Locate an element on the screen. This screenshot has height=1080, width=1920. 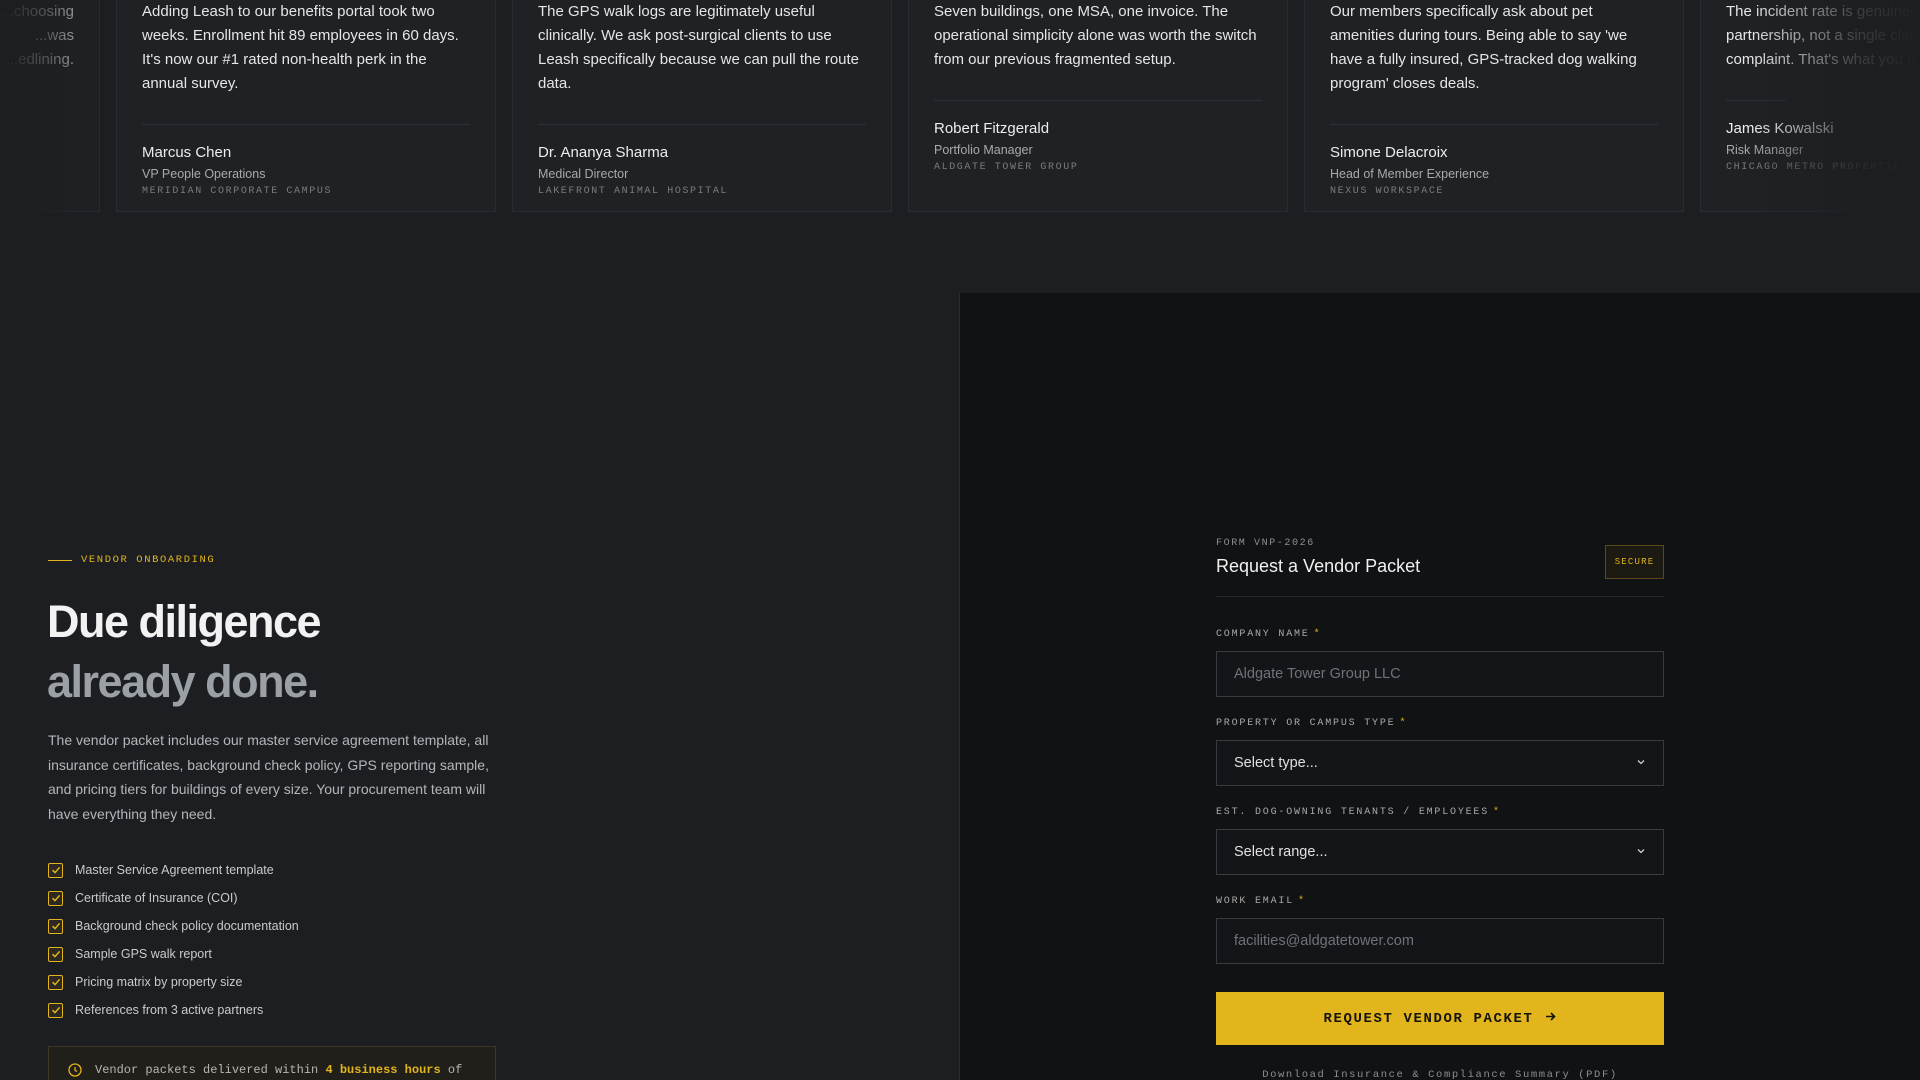
company-name-label: COMPANY NAME is located at coordinates (1263, 634).